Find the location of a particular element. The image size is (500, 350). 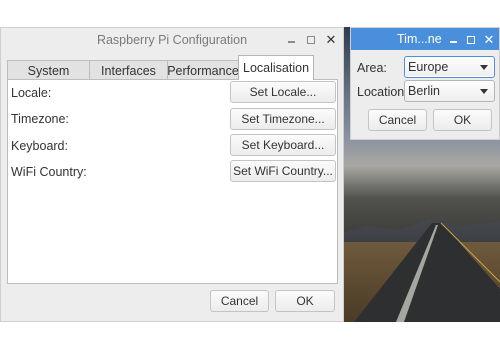

keyboard-label: Keyboard: is located at coordinates (39, 146).